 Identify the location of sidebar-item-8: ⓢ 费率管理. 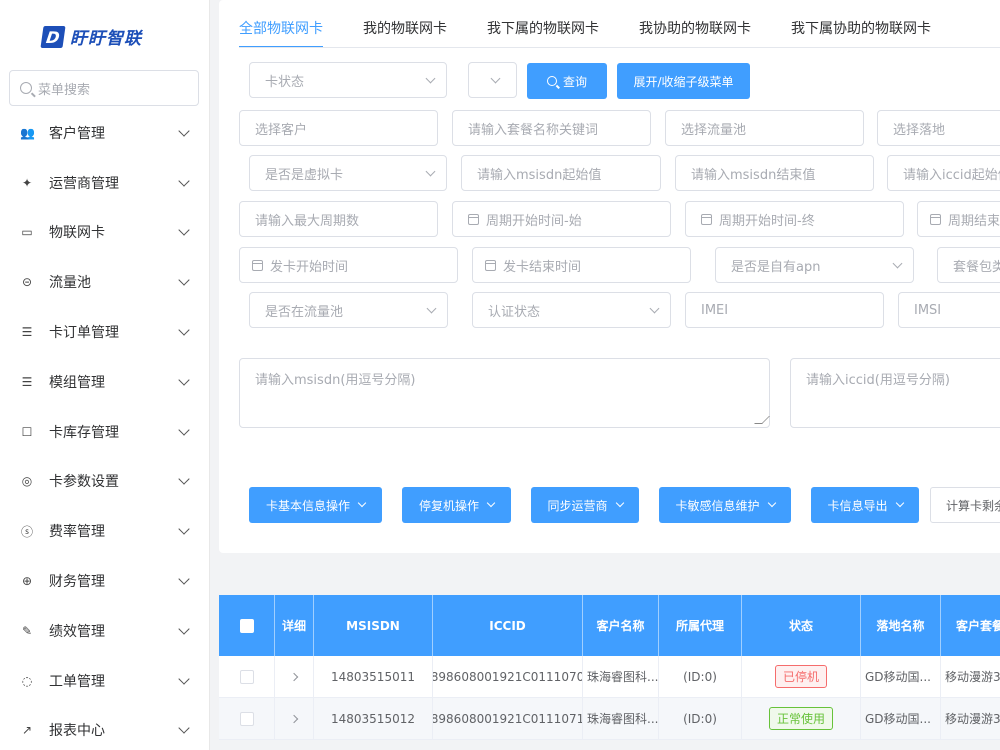
(105, 531).